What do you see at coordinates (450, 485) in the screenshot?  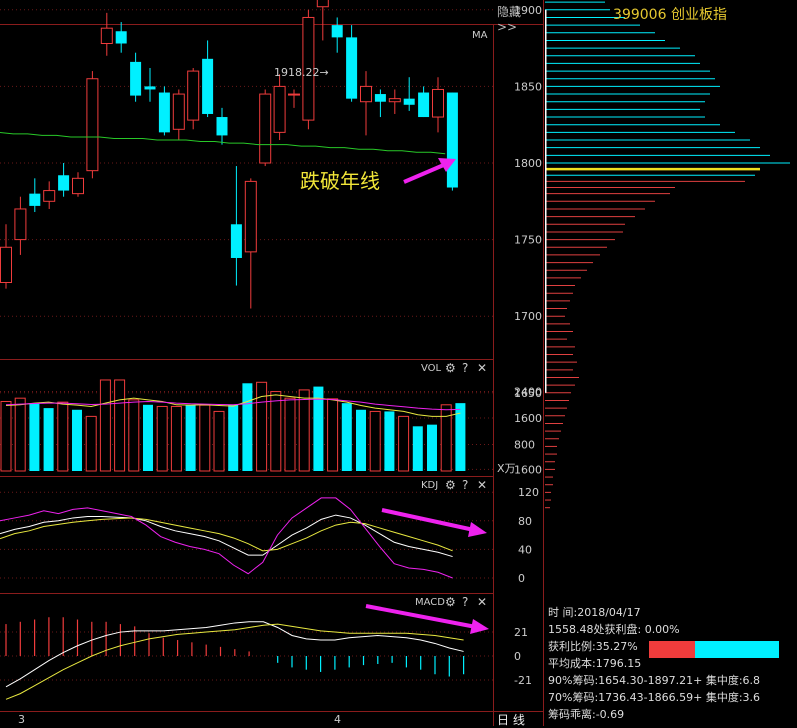 I see `kdj-settings-icon: ⚙` at bounding box center [450, 485].